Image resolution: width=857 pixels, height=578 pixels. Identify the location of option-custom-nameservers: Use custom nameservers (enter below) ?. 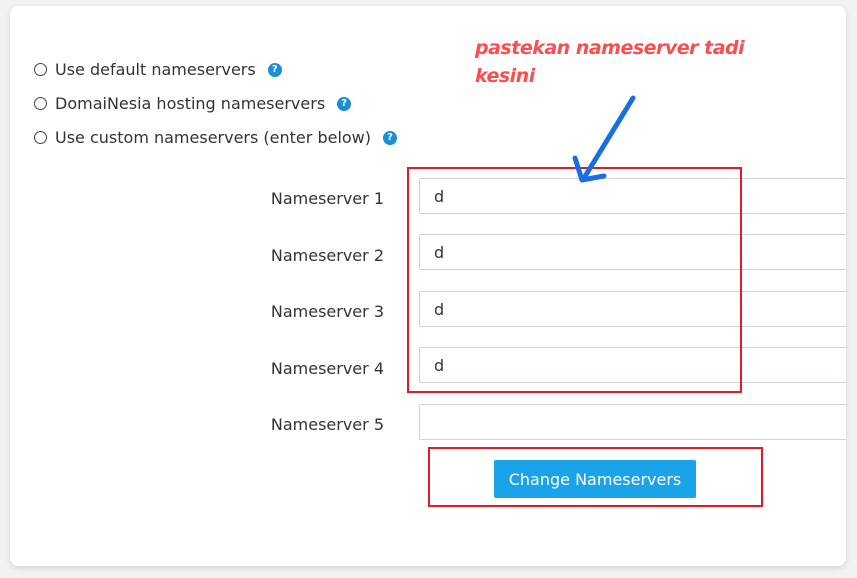
(215, 137).